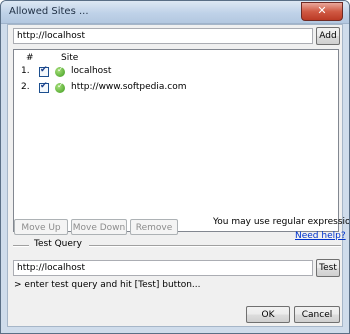 The image size is (350, 334). I want to click on test-query-input: http://localhost, so click(163, 268).